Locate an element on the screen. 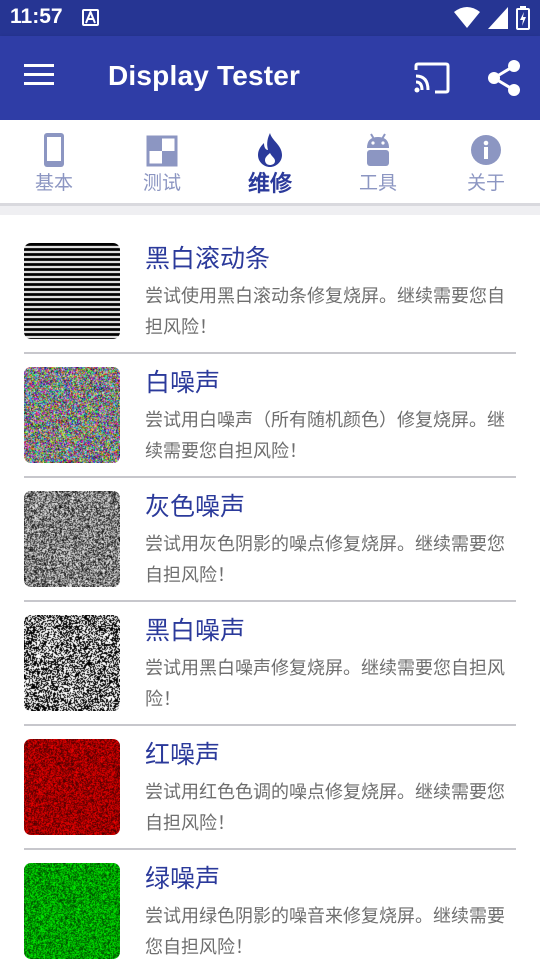 The width and height of the screenshot is (540, 960). app-bar: Display Tester is located at coordinates (270, 78).